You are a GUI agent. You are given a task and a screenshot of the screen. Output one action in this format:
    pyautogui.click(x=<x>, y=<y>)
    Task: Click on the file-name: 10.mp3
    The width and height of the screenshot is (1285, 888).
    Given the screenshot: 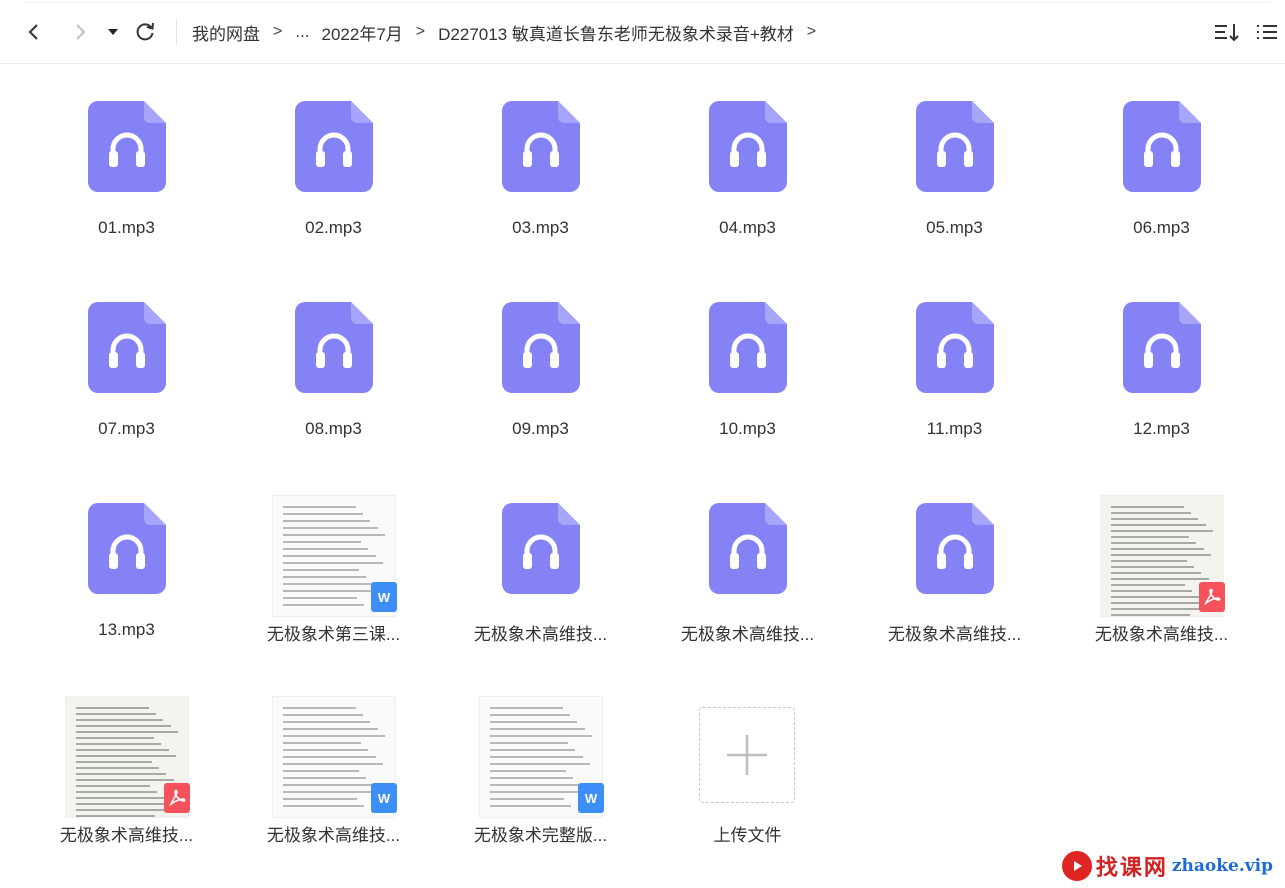 What is the action you would take?
    pyautogui.click(x=747, y=428)
    